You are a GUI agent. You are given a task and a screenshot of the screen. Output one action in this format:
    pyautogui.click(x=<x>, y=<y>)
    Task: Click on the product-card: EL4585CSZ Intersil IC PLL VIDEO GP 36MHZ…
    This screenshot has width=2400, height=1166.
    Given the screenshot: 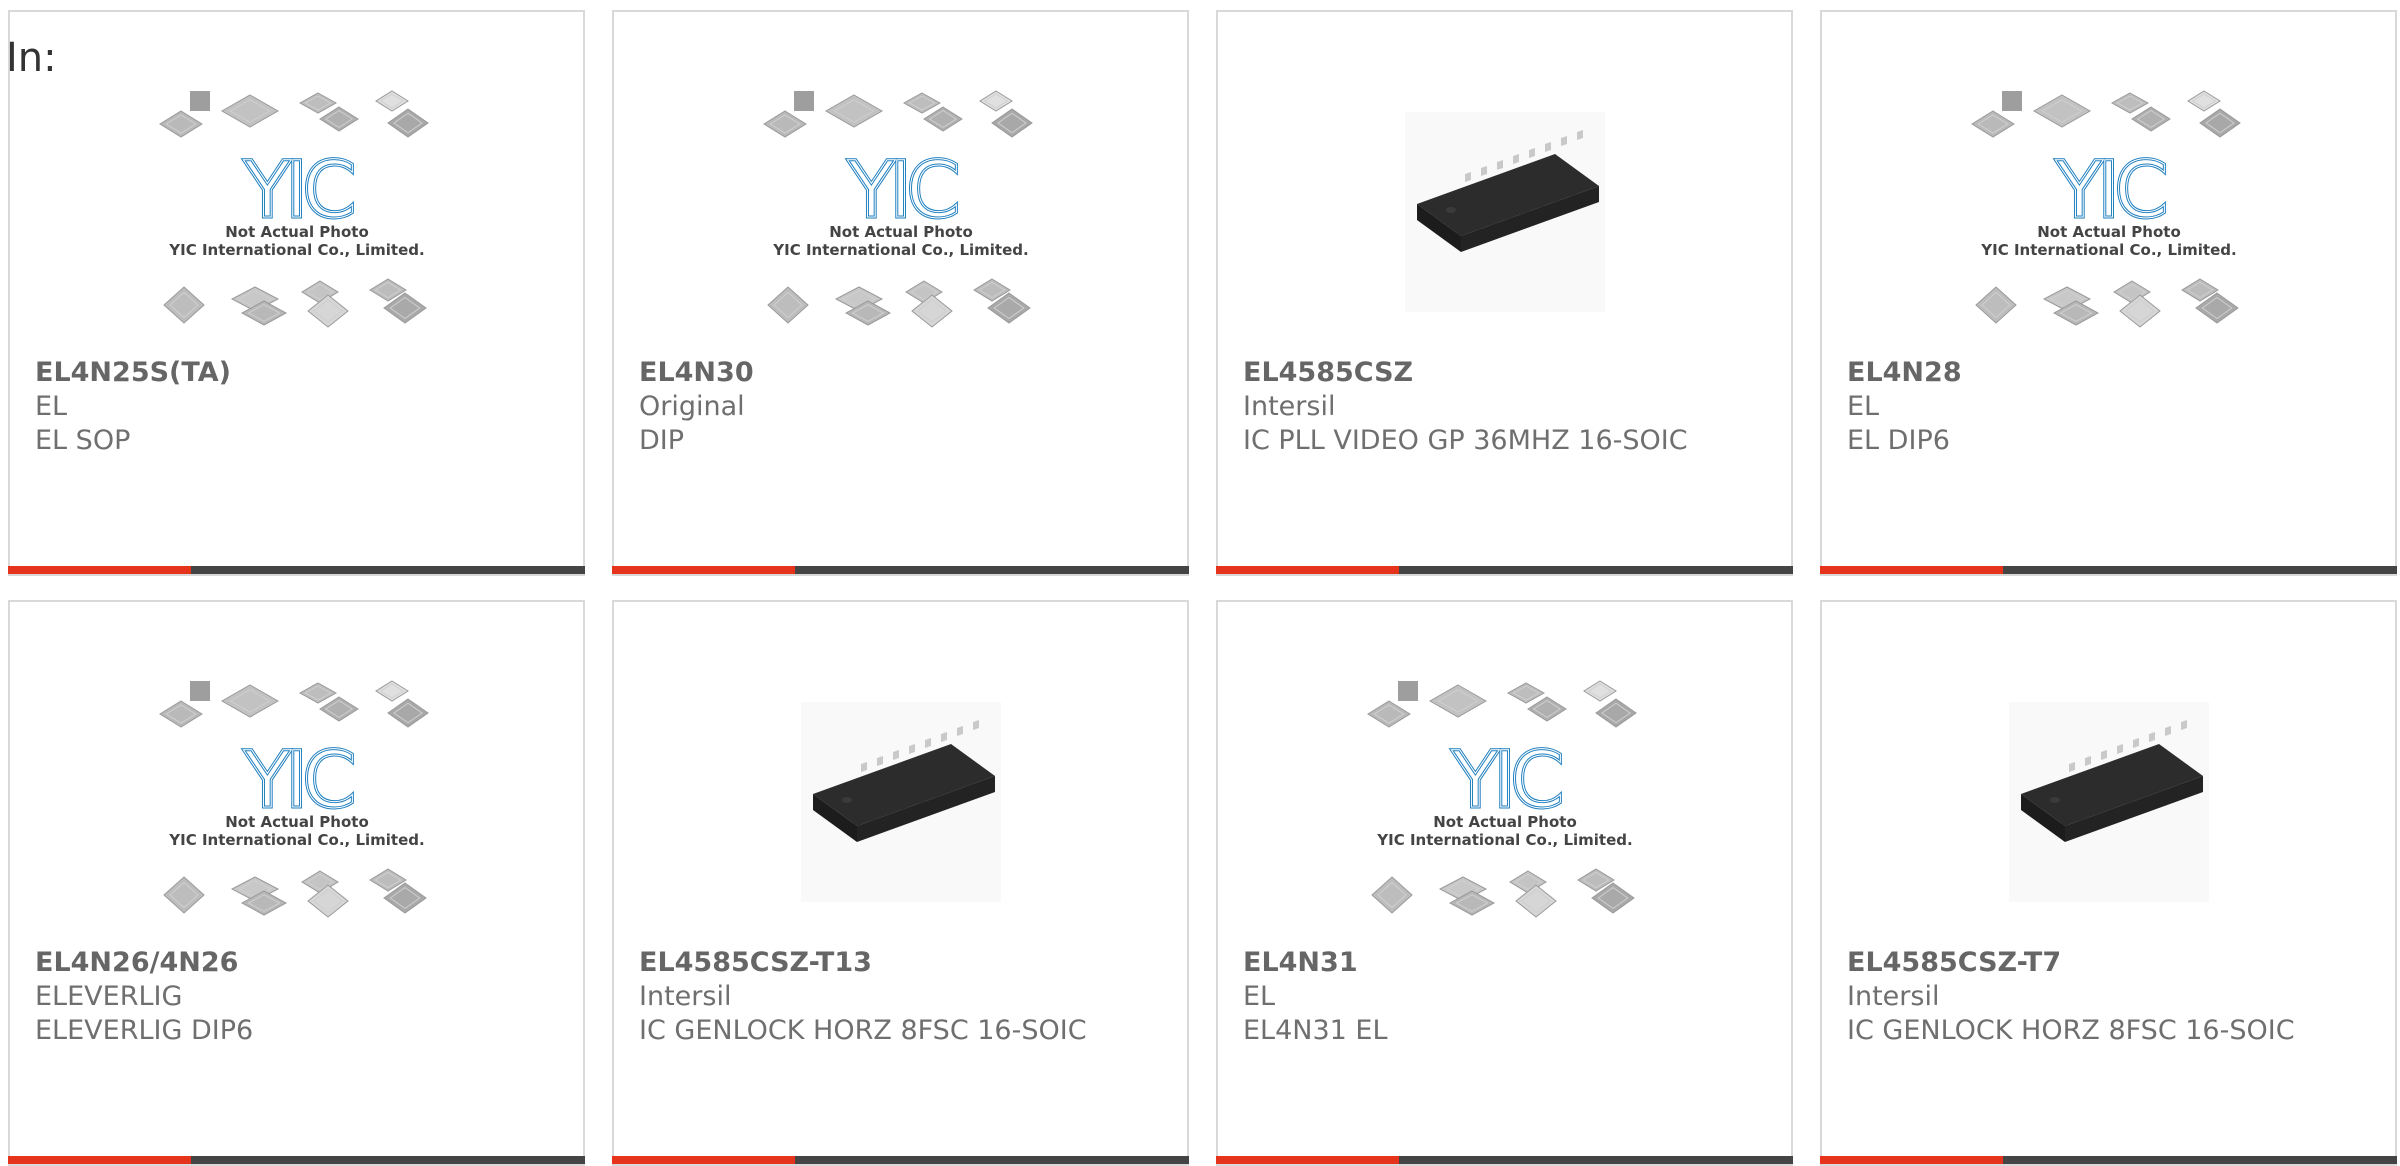 What is the action you would take?
    pyautogui.click(x=1504, y=293)
    